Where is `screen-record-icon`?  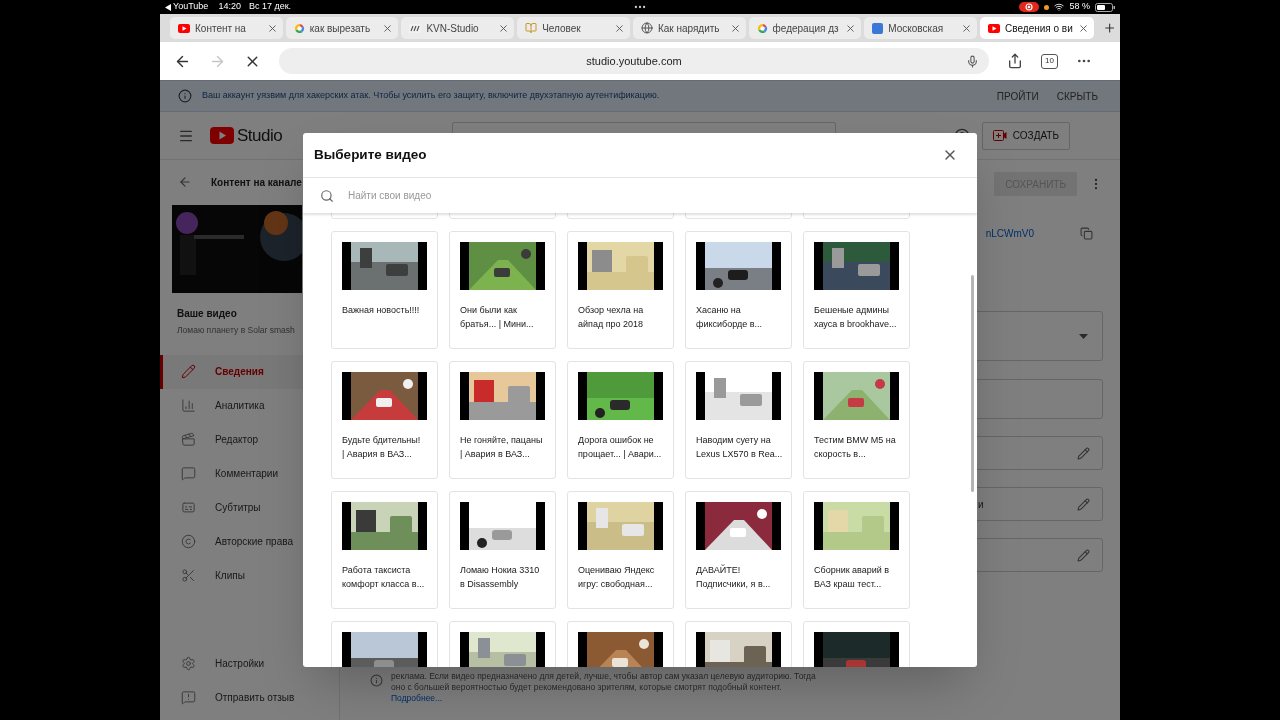 screen-record-icon is located at coordinates (1029, 7).